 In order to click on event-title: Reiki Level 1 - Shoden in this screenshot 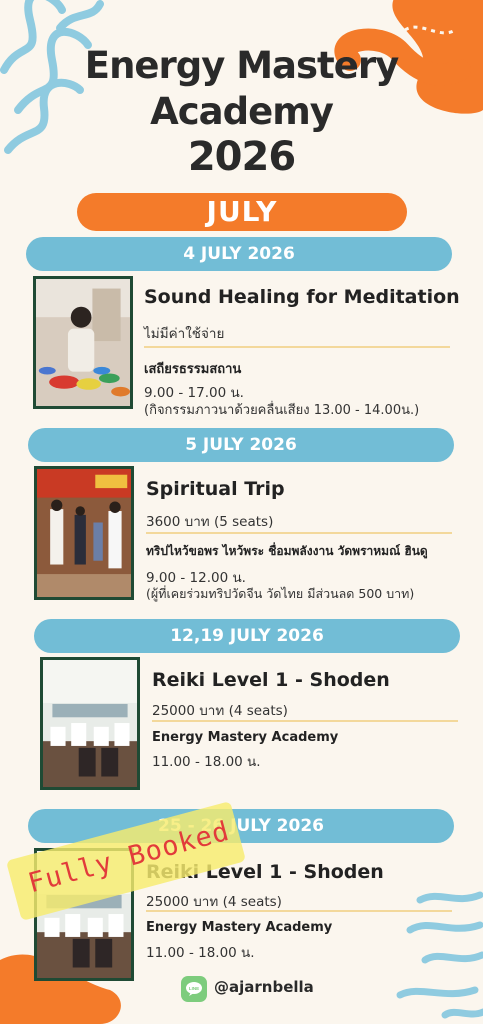, I will do `click(271, 680)`.